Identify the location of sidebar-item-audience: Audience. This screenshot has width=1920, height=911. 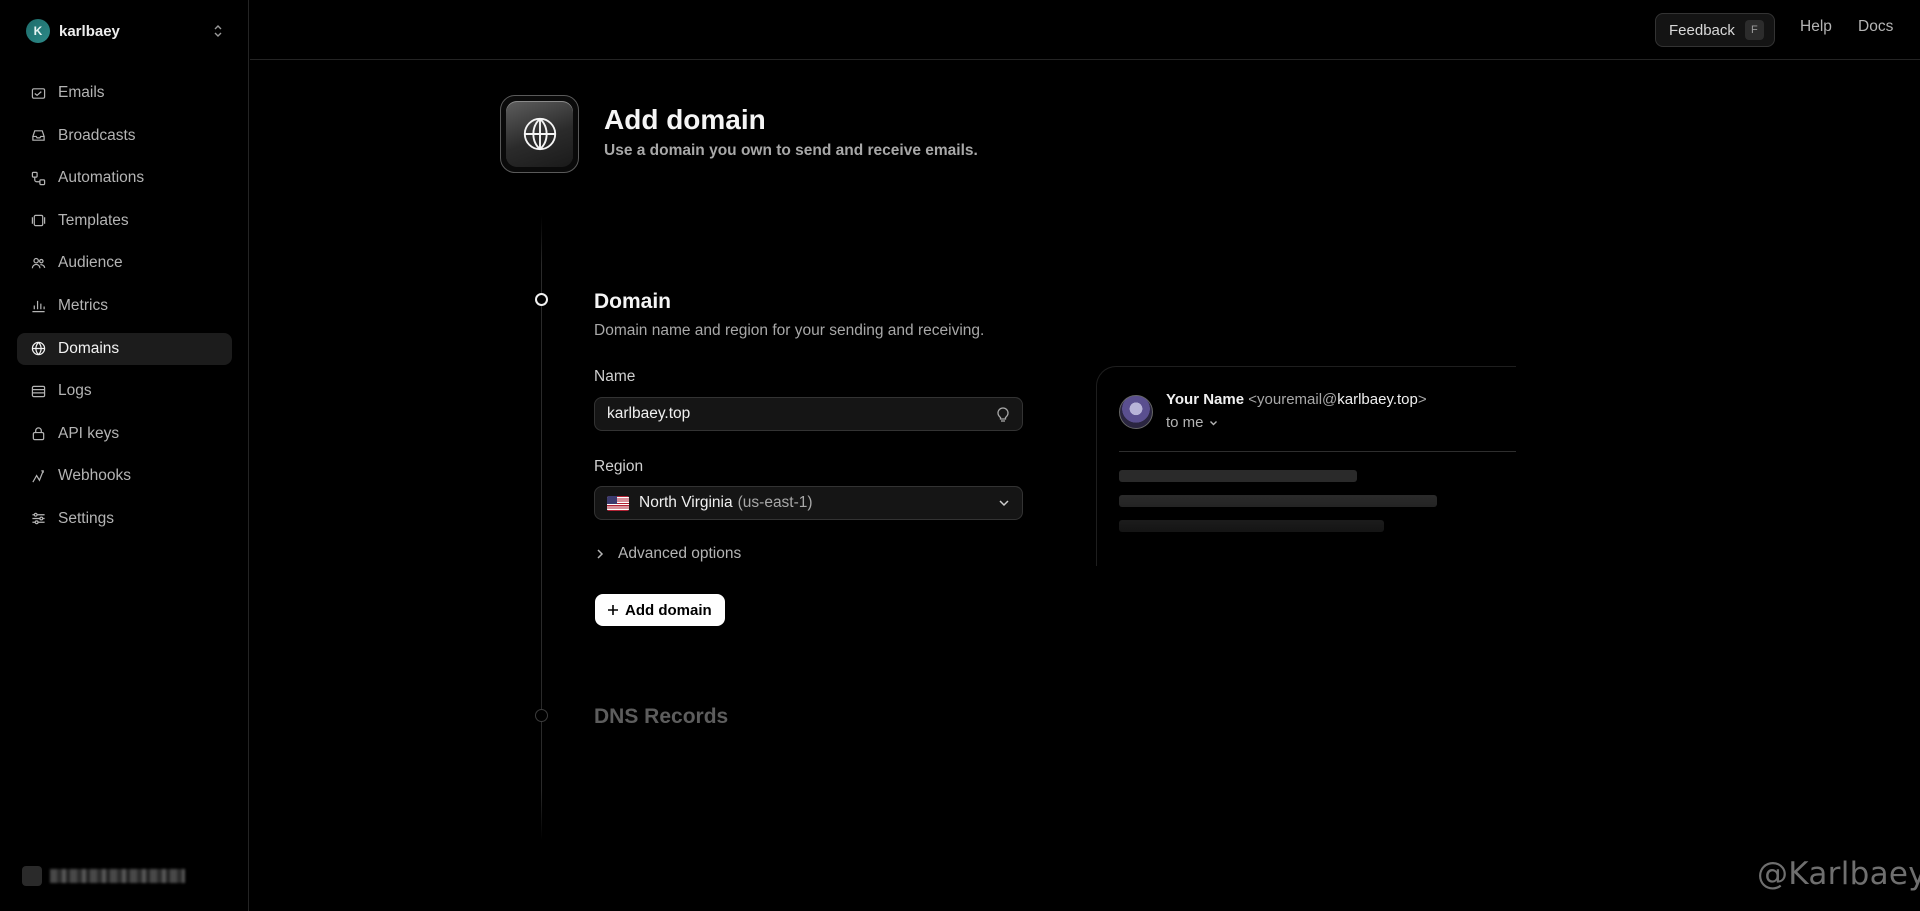
(124, 263).